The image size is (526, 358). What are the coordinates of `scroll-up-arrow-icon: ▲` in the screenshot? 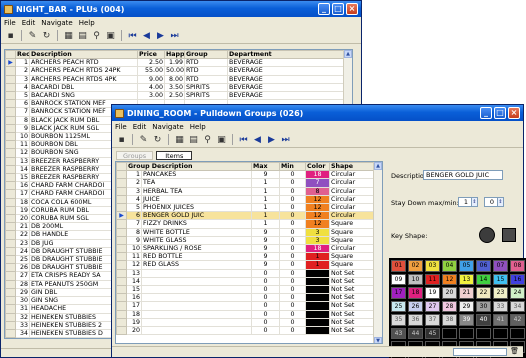 It's located at (378, 166).